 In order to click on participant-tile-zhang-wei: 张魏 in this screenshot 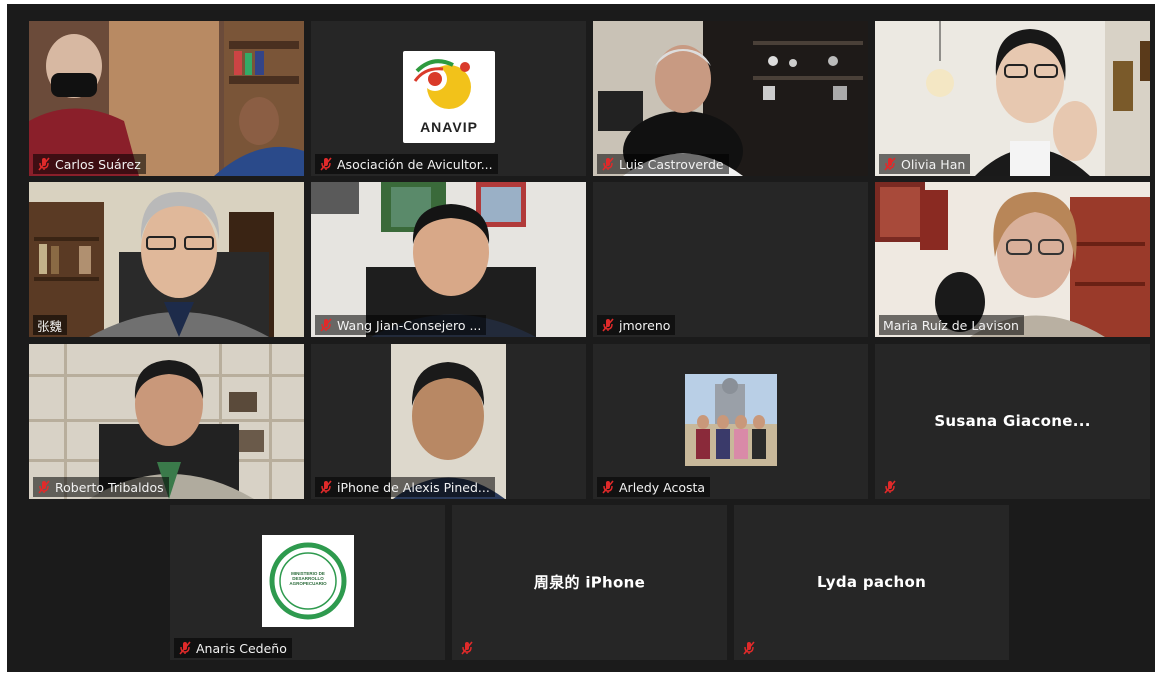, I will do `click(166, 259)`.